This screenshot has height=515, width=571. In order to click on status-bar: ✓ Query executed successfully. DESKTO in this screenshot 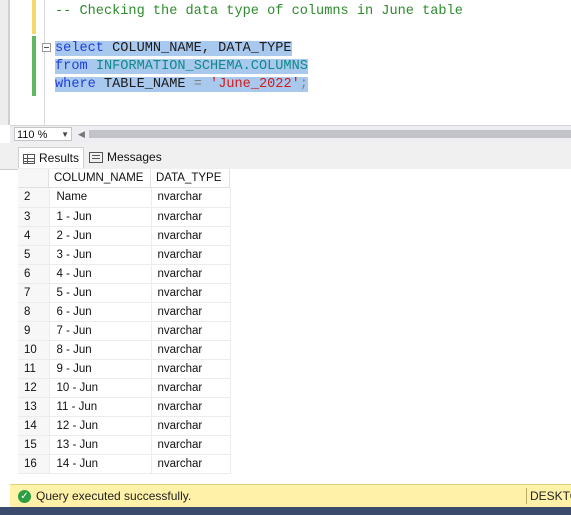, I will do `click(290, 495)`.